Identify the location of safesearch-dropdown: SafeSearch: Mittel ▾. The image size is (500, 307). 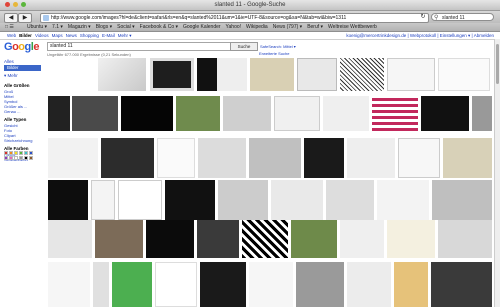
(278, 46).